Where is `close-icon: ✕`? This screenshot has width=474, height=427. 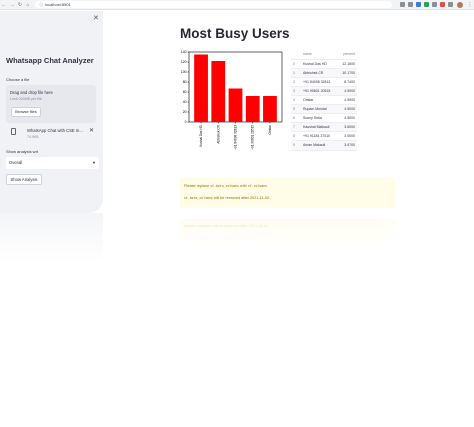 close-icon: ✕ is located at coordinates (96, 18).